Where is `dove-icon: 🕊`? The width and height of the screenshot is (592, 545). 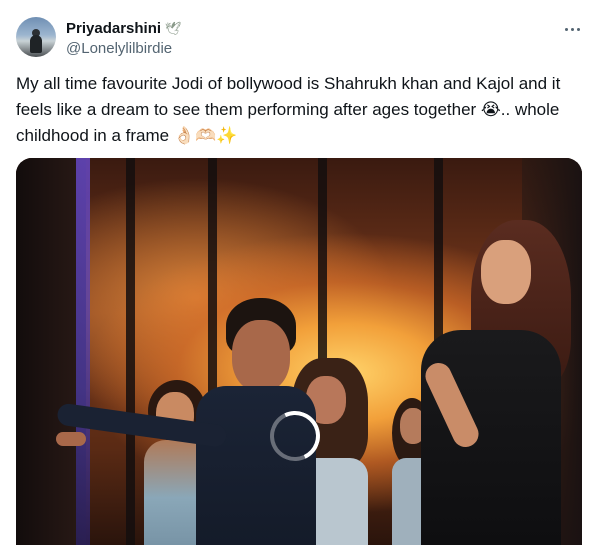 dove-icon: 🕊 is located at coordinates (173, 28).